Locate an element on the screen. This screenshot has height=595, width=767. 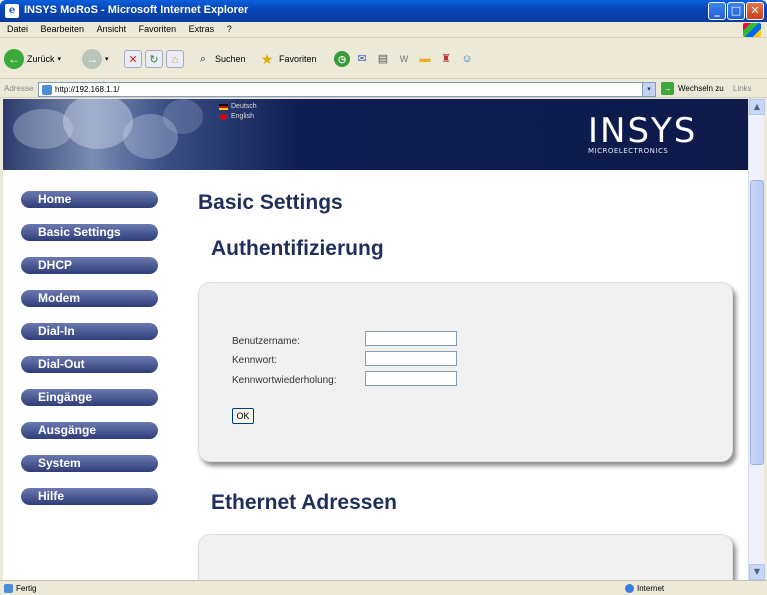
menu-view: Ansicht is located at coordinates (112, 29).